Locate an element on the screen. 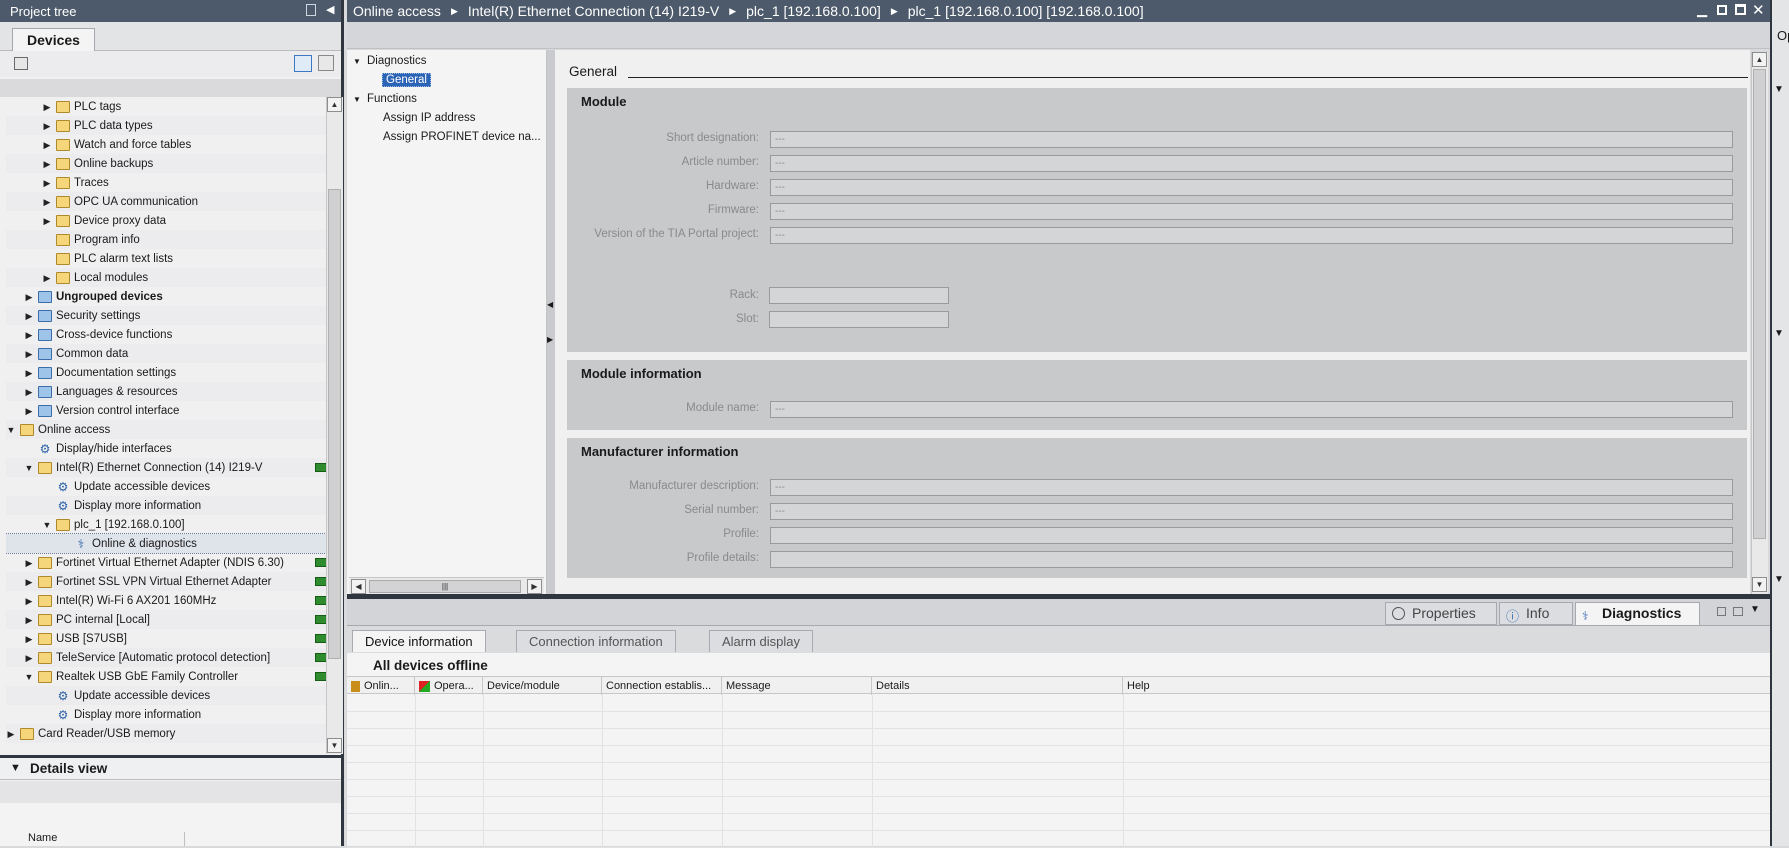  breadcrumb-3: plc_1 [192.168.0.100] [192.168.0.100] is located at coordinates (1026, 11).